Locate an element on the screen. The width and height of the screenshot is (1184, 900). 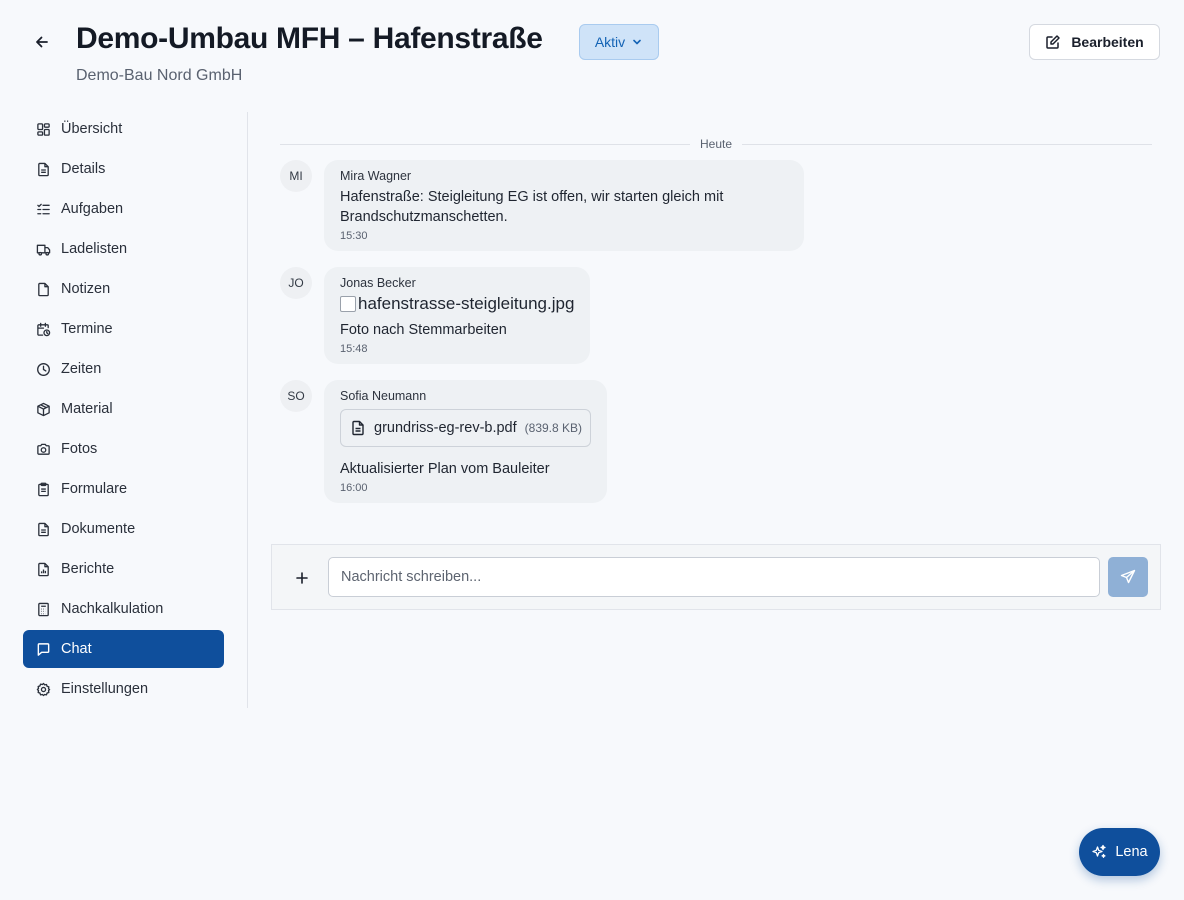
calendar-clock-icon is located at coordinates (44, 329).